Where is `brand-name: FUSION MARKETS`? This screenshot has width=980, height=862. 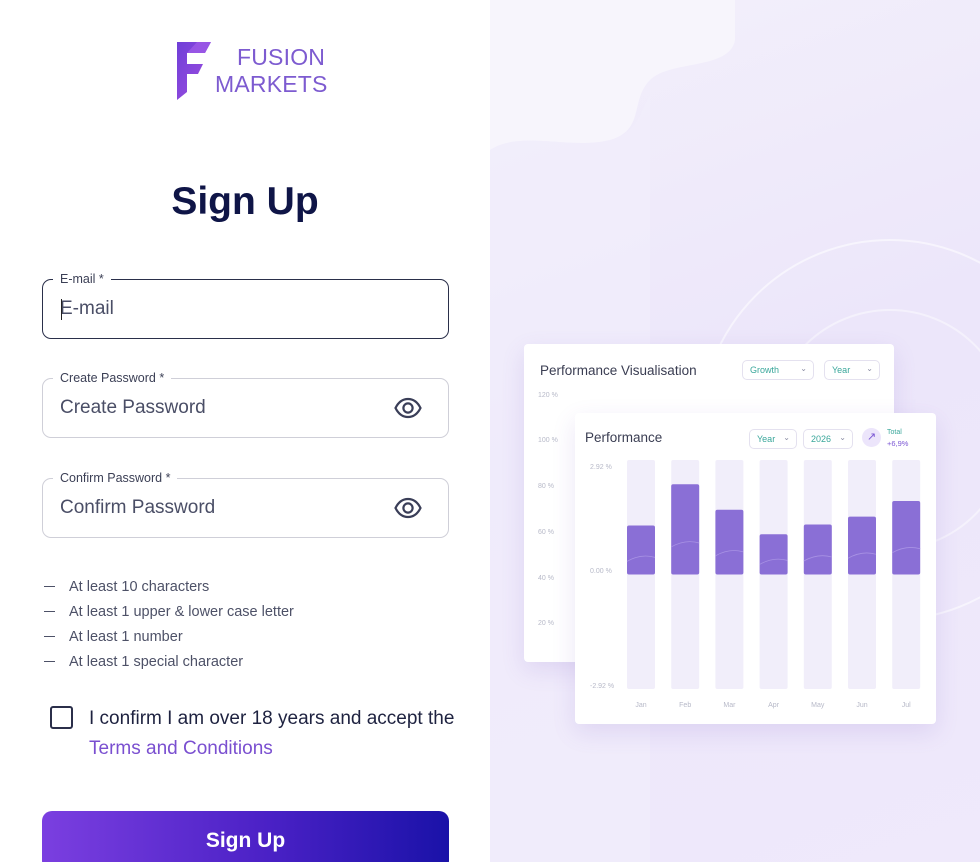 brand-name: FUSION MARKETS is located at coordinates (271, 71).